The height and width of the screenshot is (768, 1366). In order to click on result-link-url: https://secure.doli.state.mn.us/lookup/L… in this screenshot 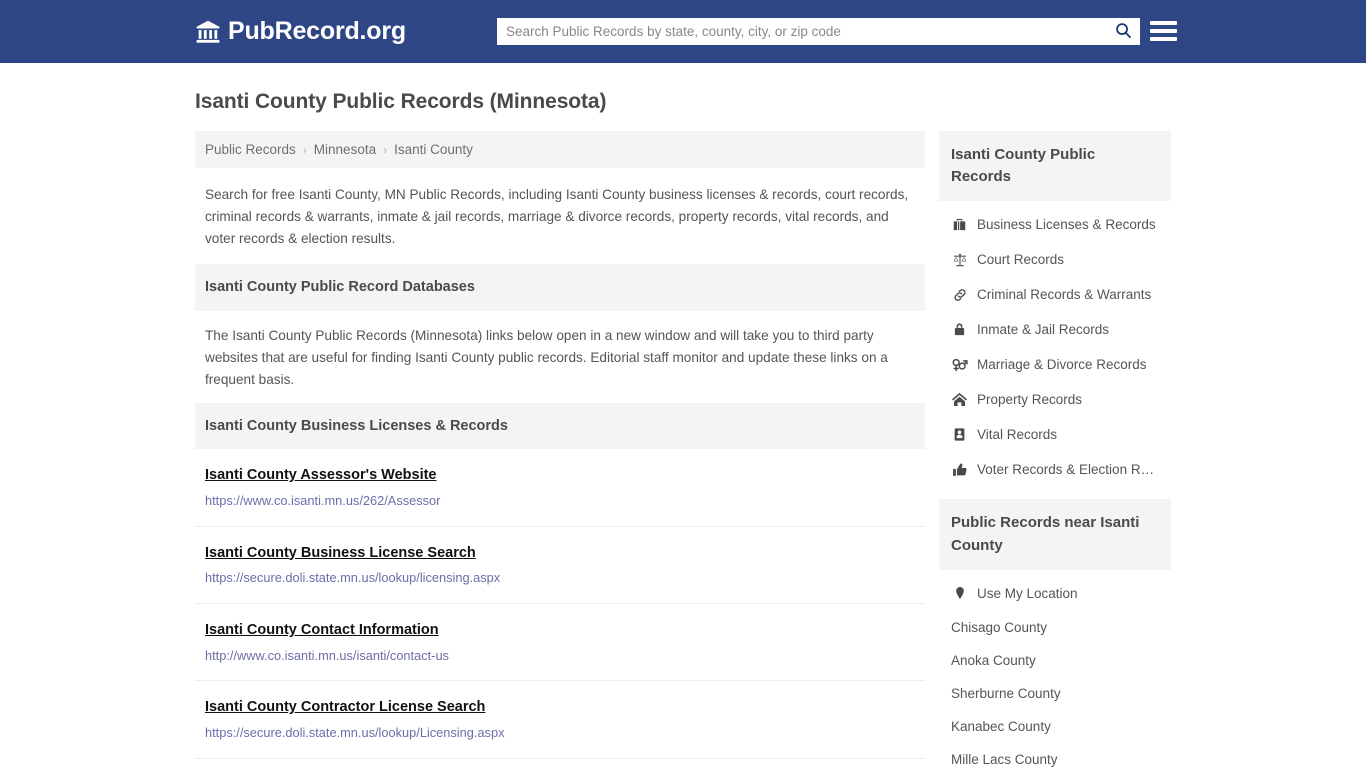, I will do `click(560, 733)`.